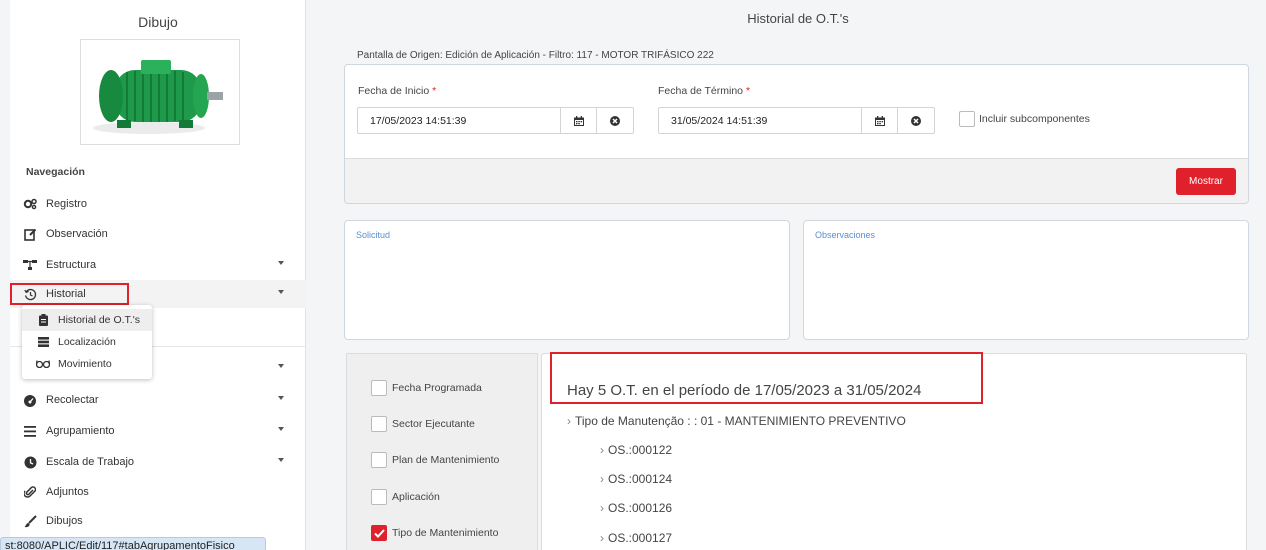 The width and height of the screenshot is (1266, 550). Describe the element at coordinates (445, 533) in the screenshot. I see `option-label: Tipo de Mantenimiento` at that location.